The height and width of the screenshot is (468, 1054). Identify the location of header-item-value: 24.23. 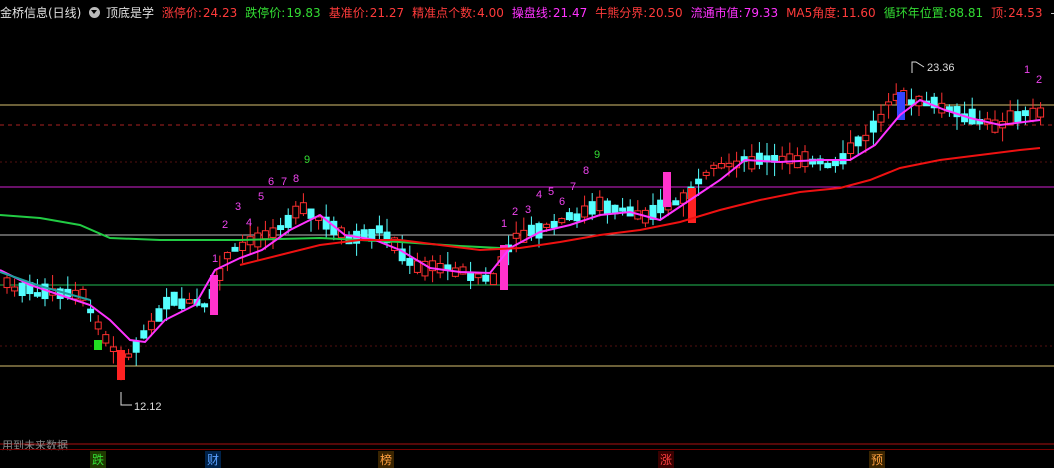
(220, 13).